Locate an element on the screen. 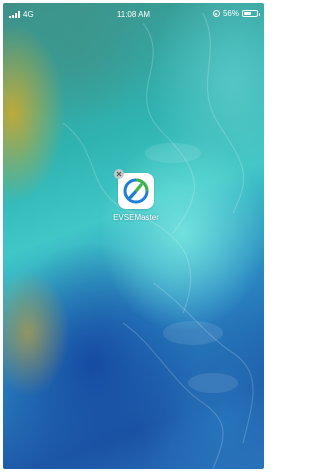  delete-app-badge is located at coordinates (119, 174).